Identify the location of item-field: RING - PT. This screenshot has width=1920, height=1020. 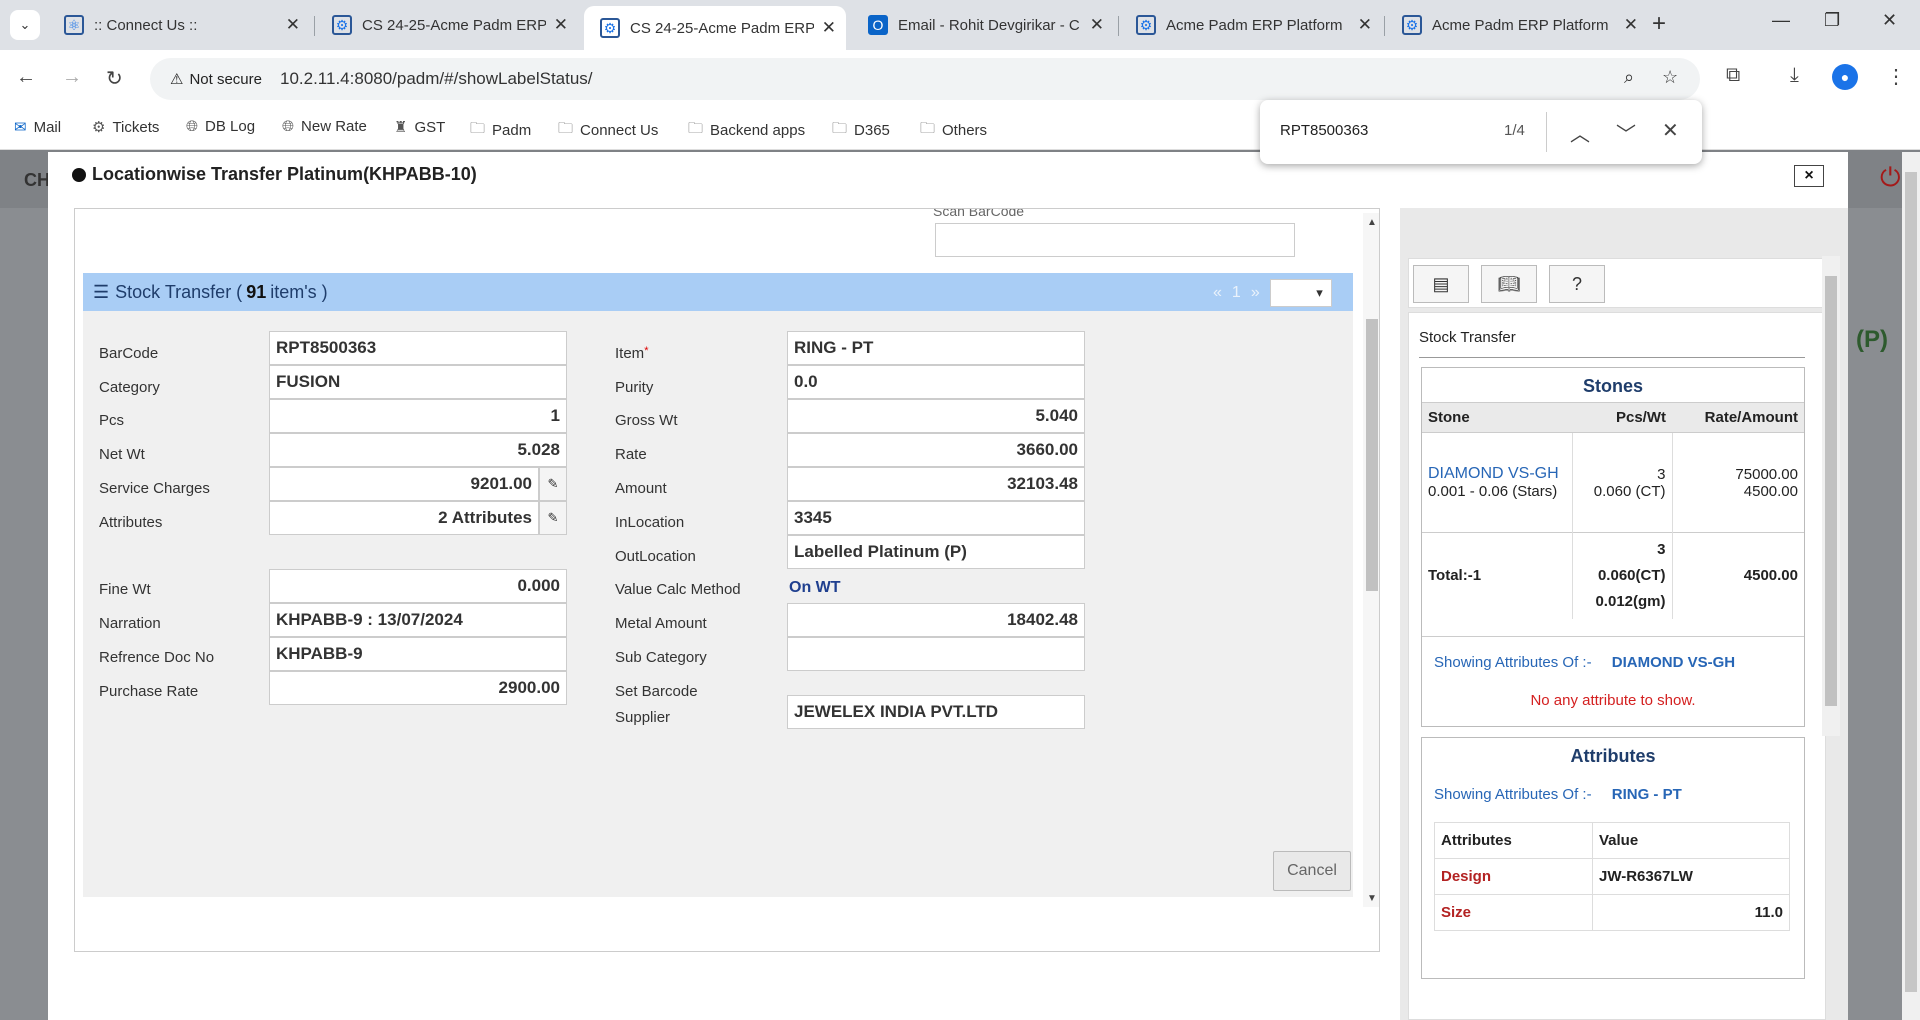
(936, 348).